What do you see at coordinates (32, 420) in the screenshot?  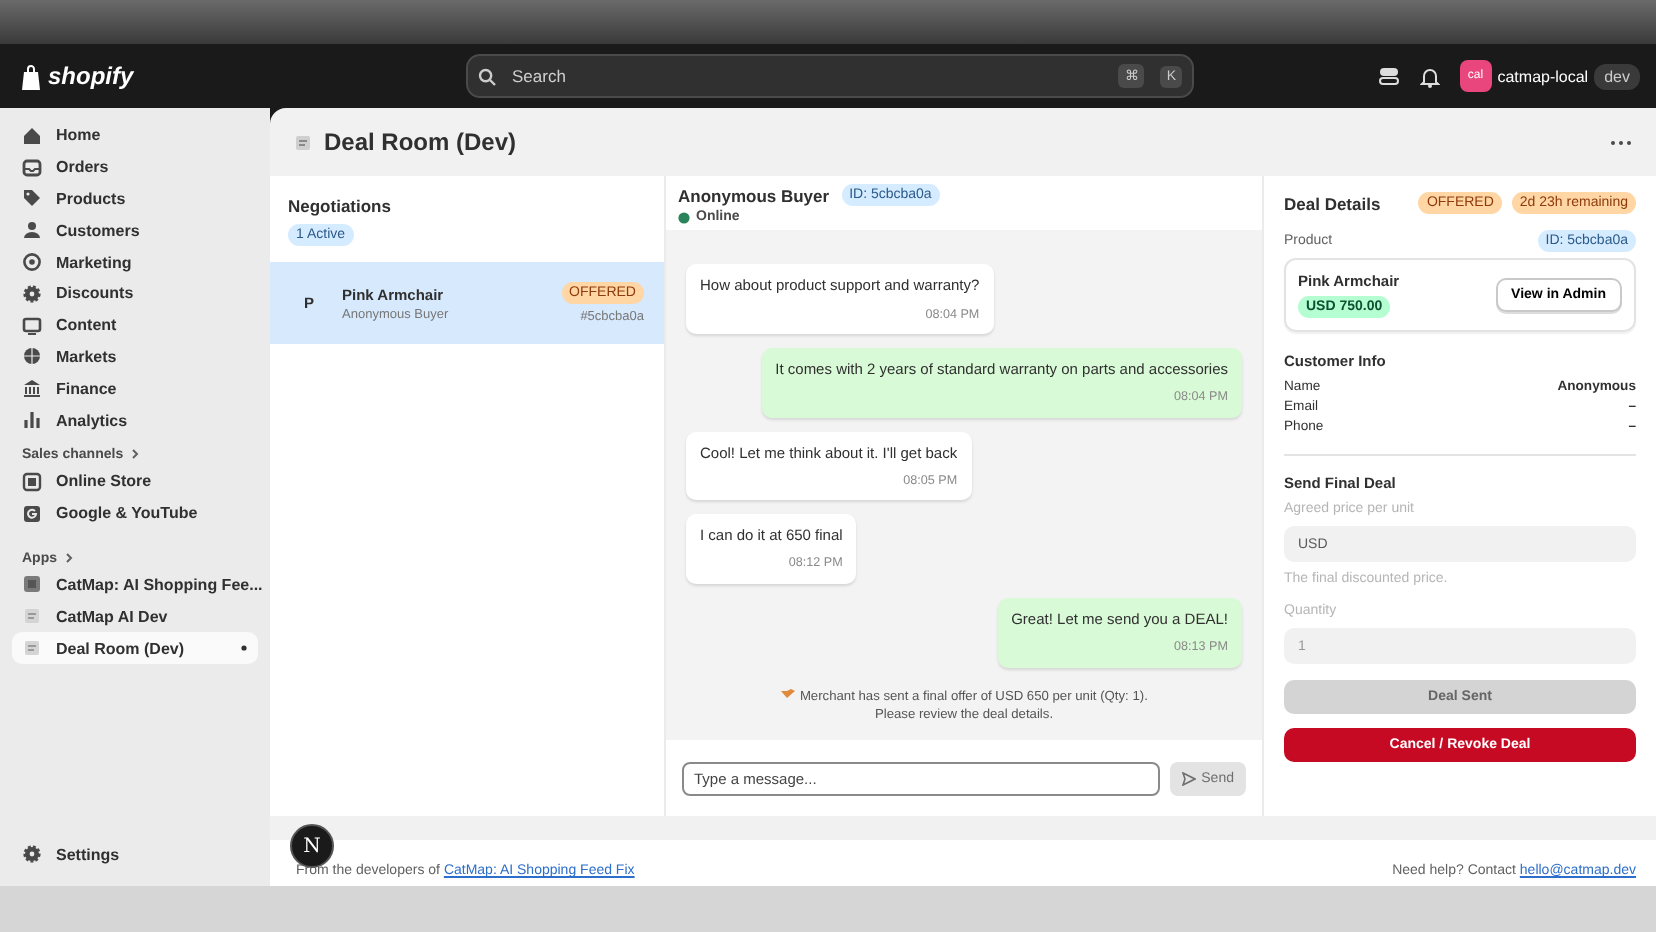 I see `bar-chart-icon` at bounding box center [32, 420].